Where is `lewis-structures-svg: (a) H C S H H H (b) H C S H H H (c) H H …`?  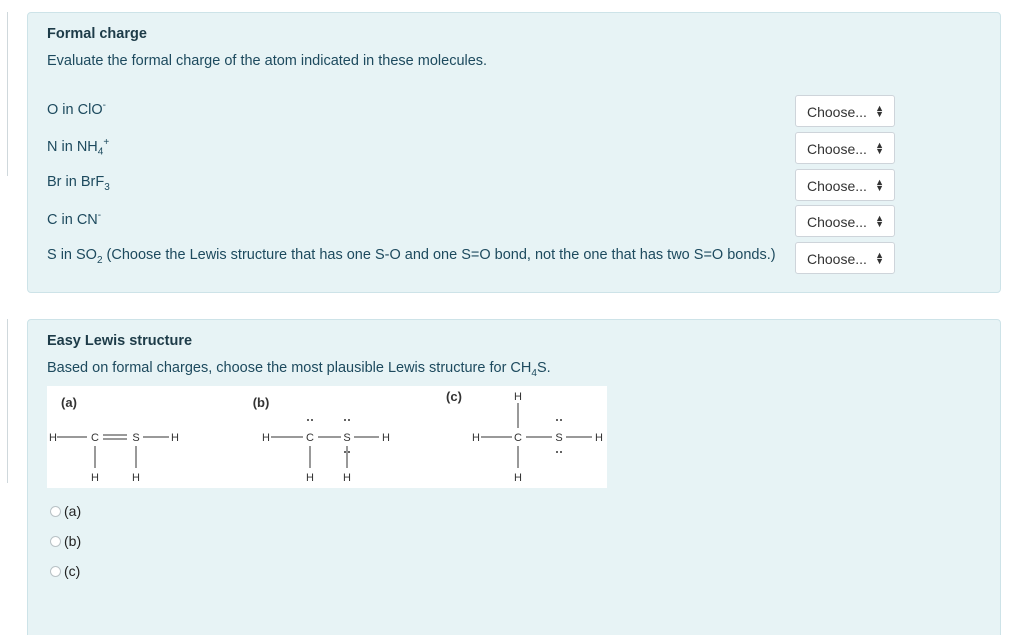
lewis-structures-svg: (a) H C S H H H (b) H C S H H H (c) H H … is located at coordinates (326, 436).